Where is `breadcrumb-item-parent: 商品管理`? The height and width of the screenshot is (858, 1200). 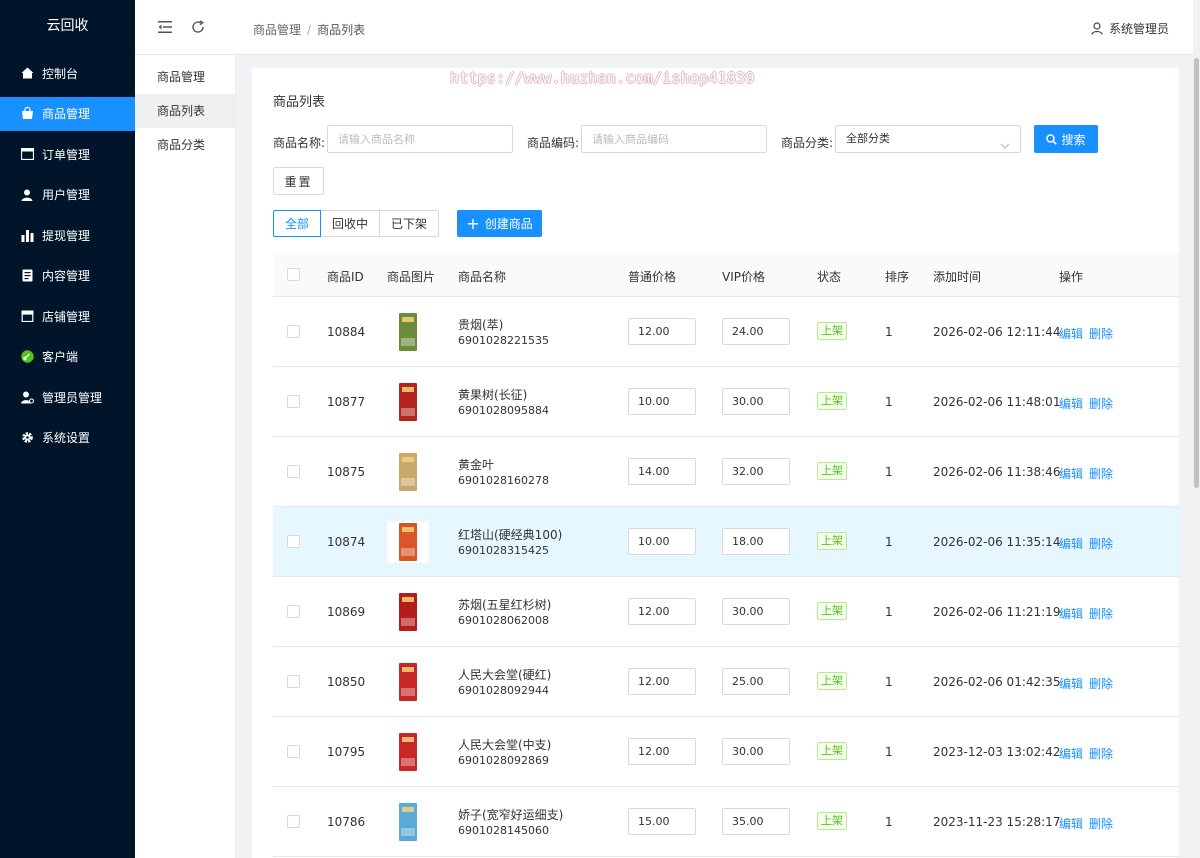
breadcrumb-item-parent: 商品管理 is located at coordinates (277, 30).